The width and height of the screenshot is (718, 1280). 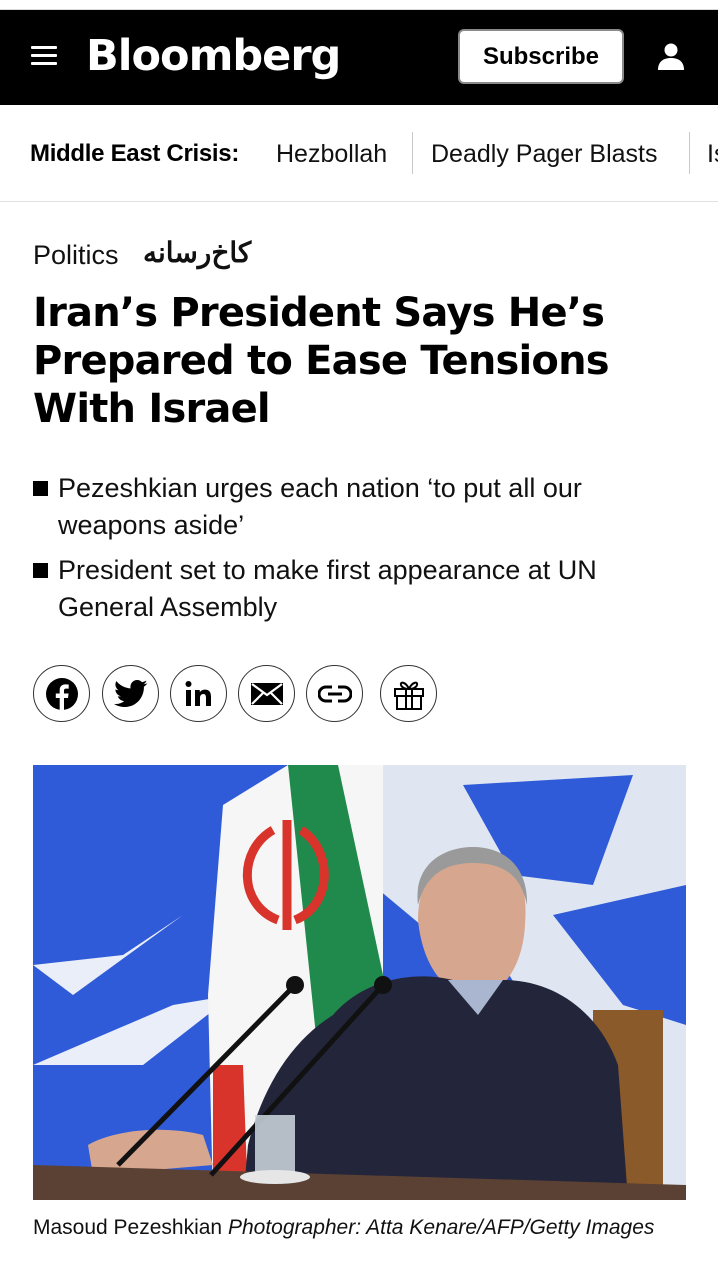 What do you see at coordinates (44, 56) in the screenshot?
I see `hamburger-menu-icon` at bounding box center [44, 56].